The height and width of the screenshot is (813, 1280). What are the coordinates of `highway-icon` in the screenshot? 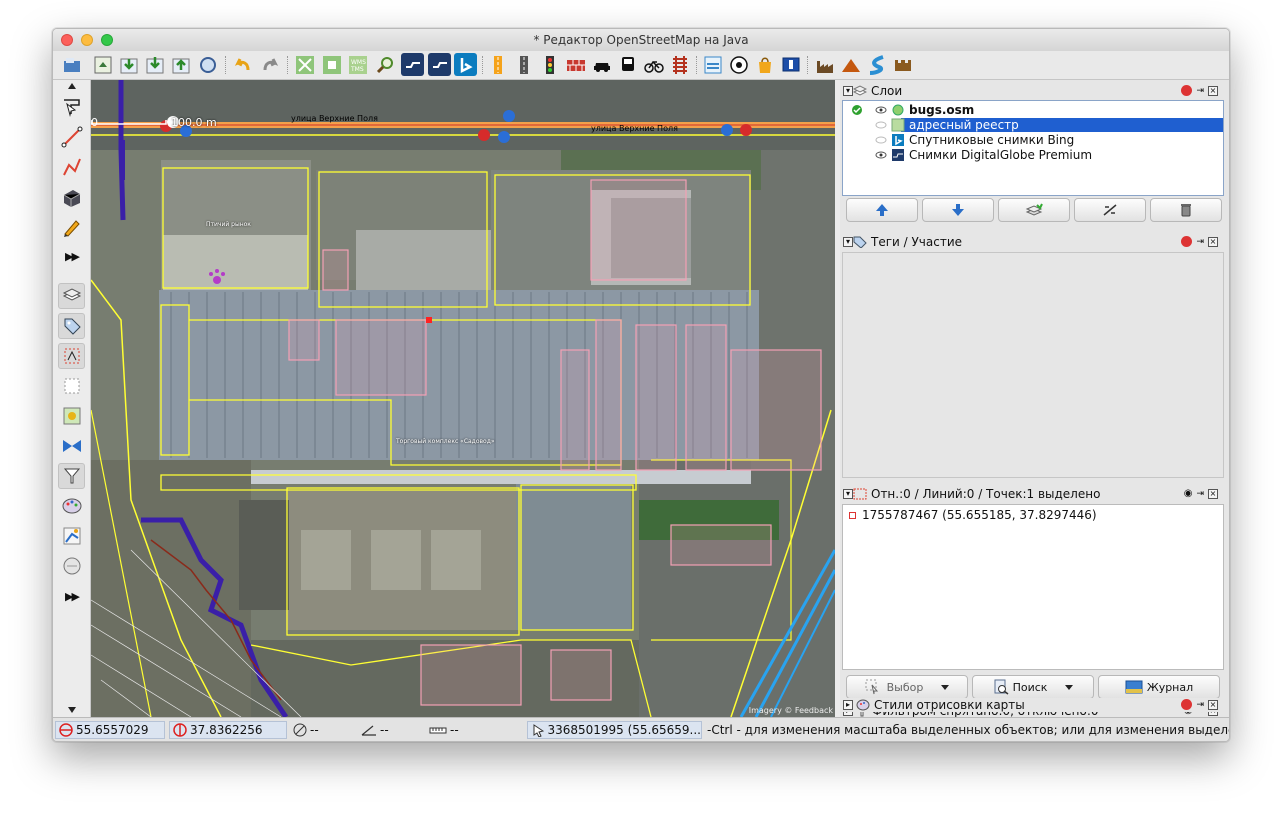 It's located at (497, 64).